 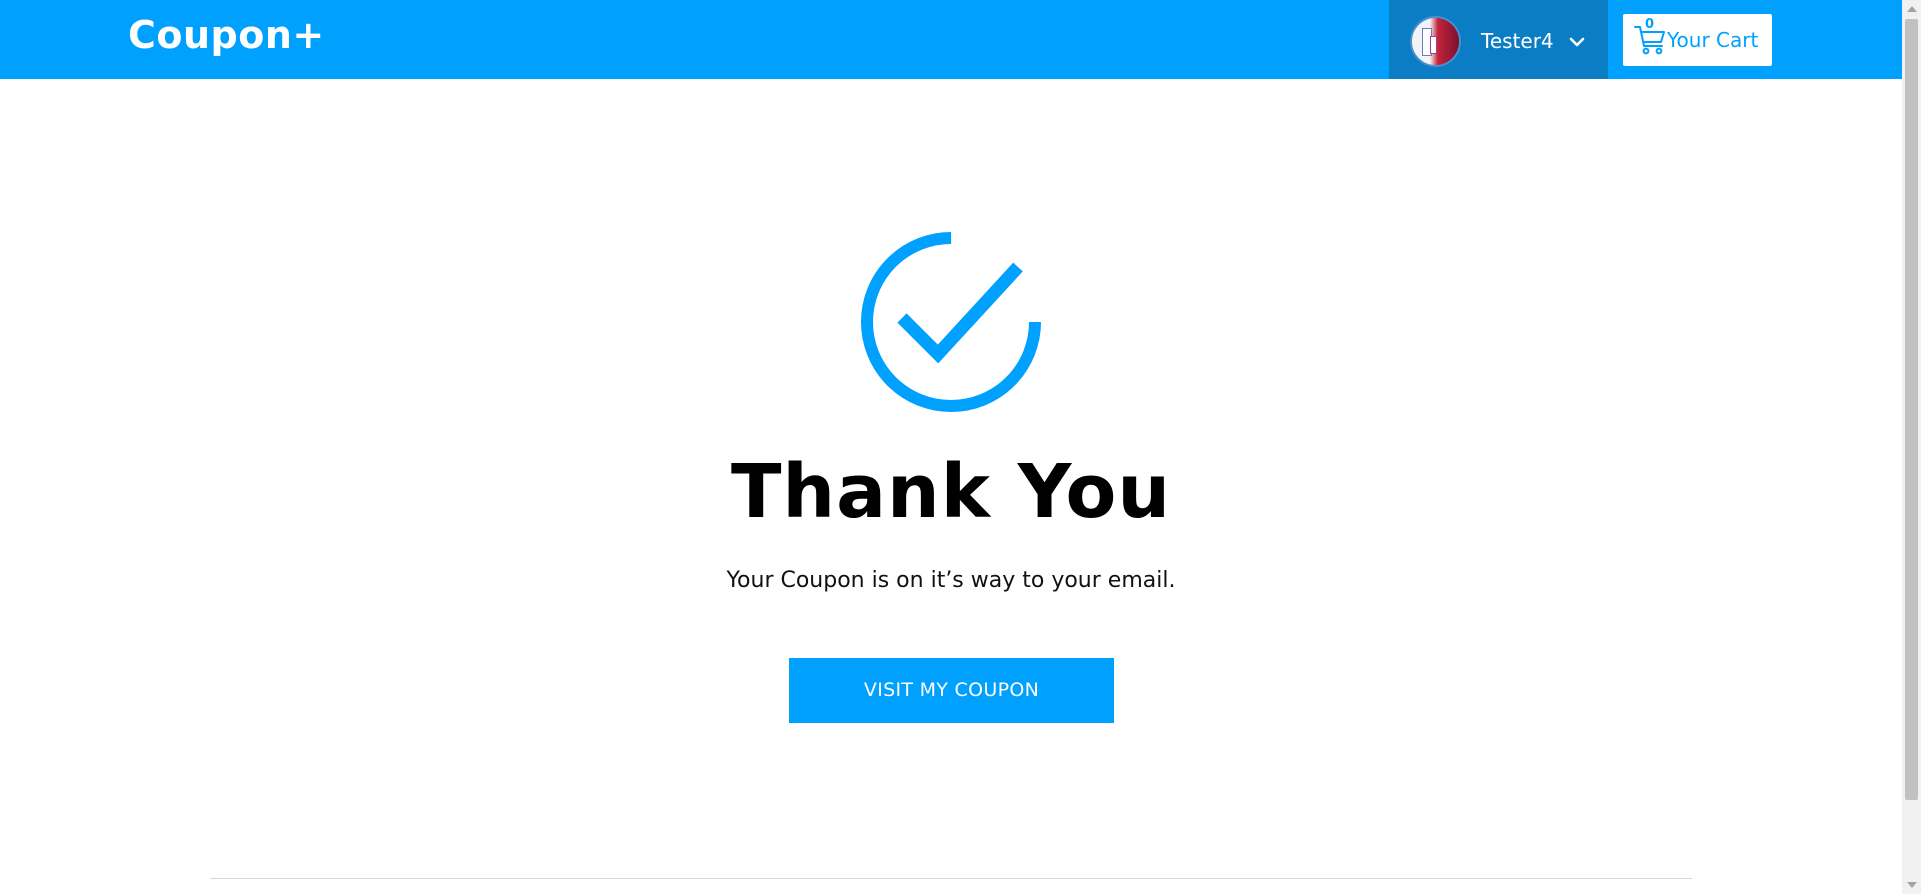 I want to click on footer-divider, so click(x=951, y=878).